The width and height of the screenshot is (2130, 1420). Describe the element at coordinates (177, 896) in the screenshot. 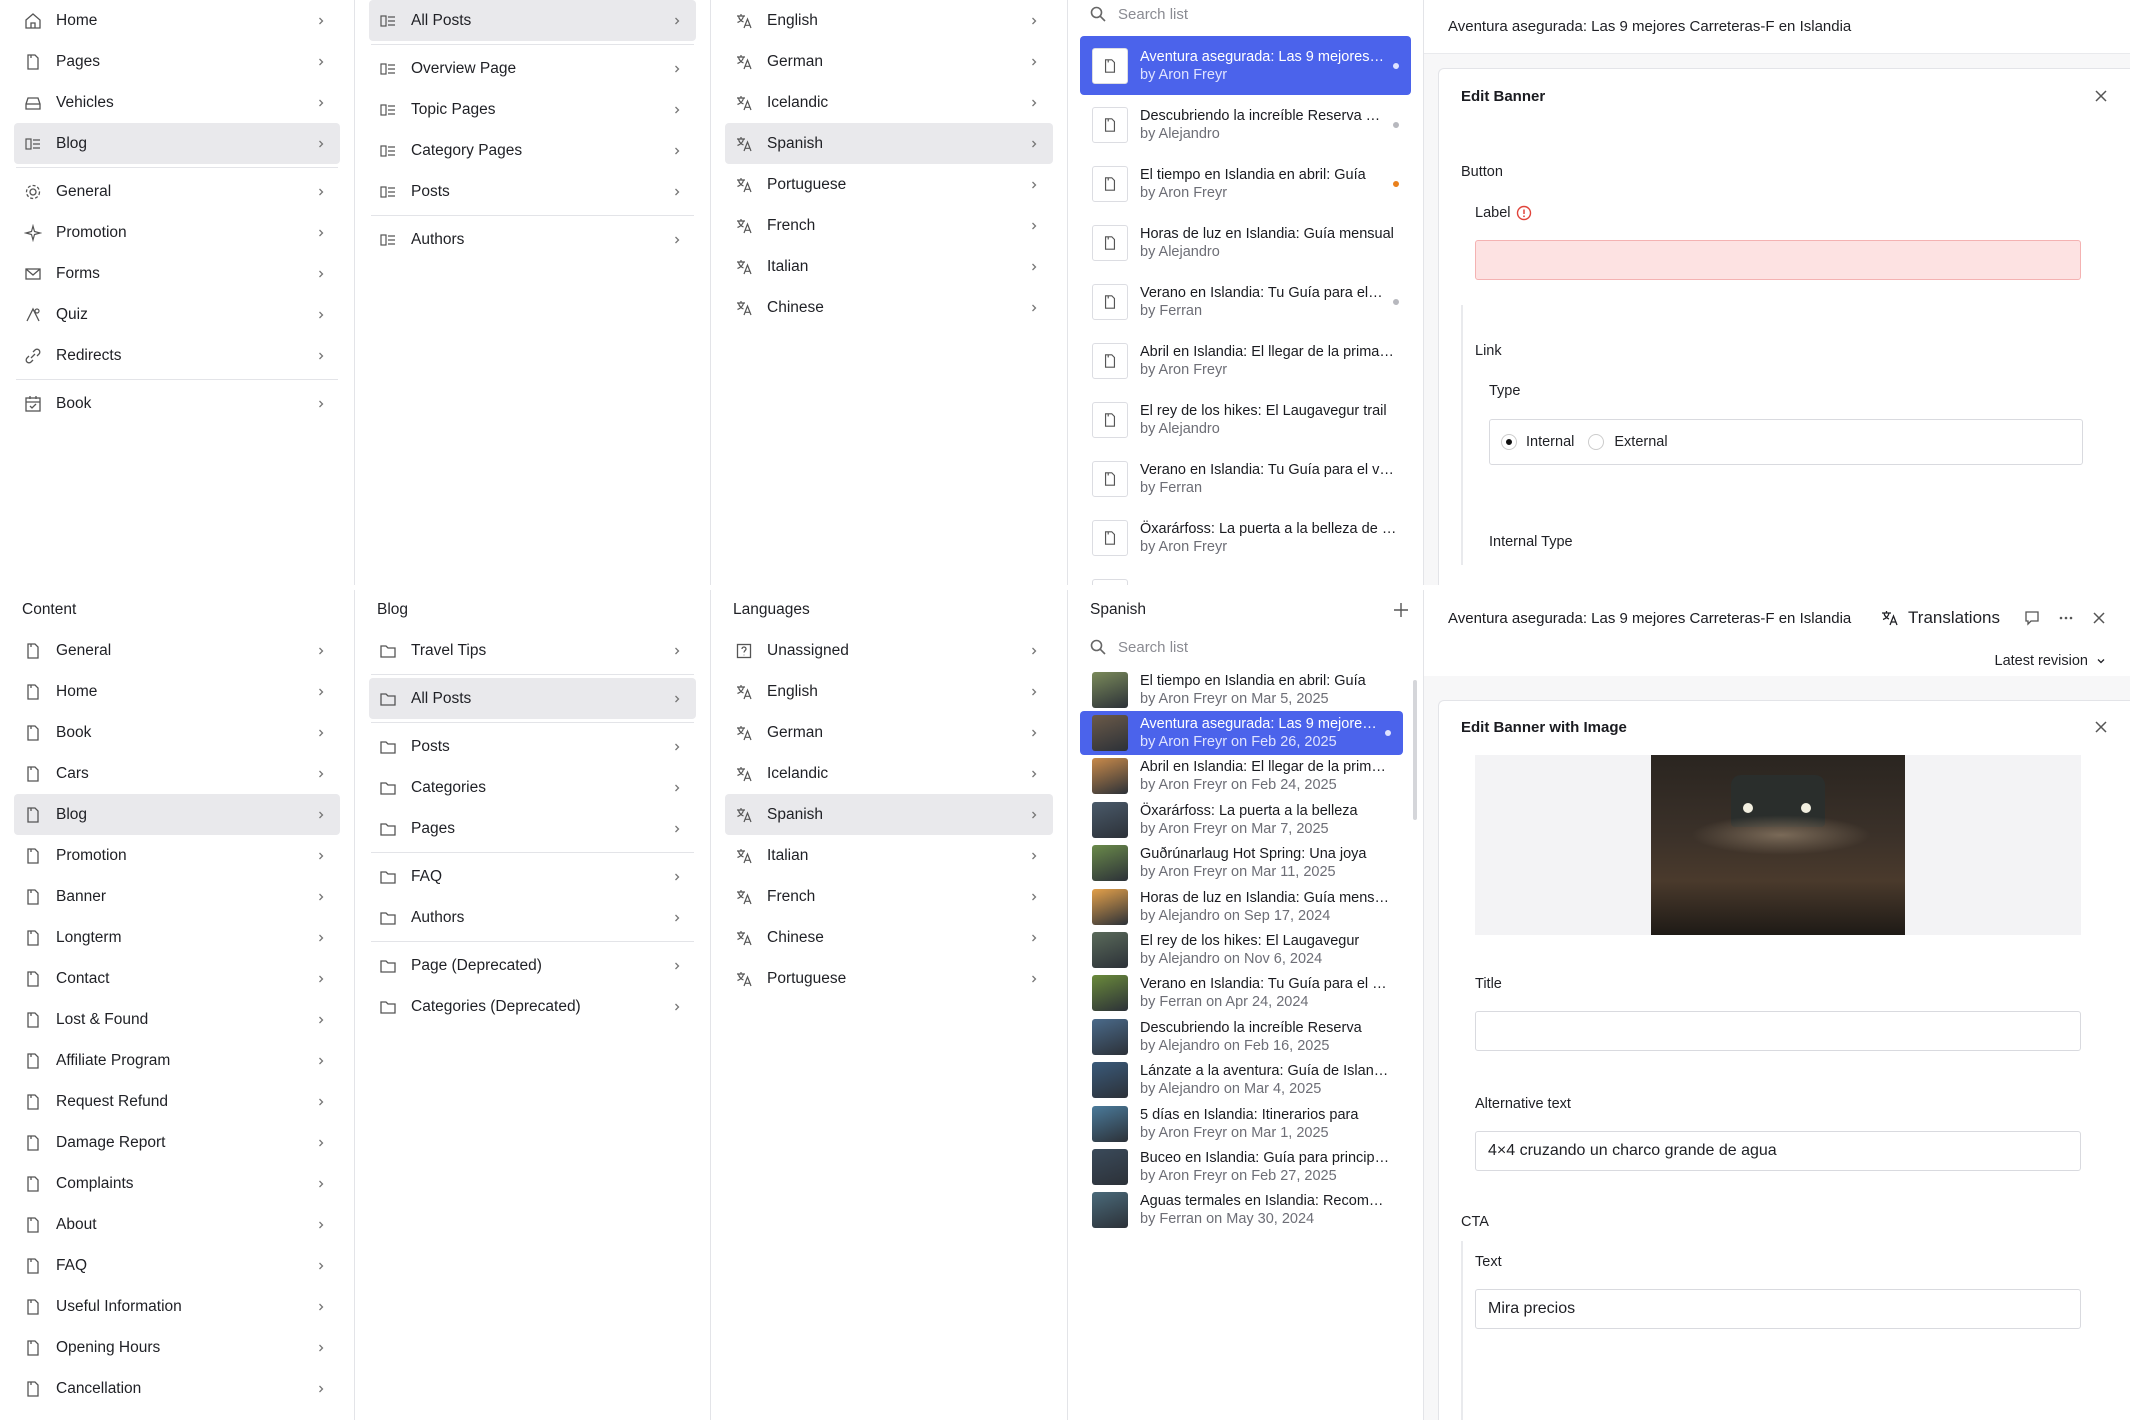

I see `nav-item-banner: Banner` at that location.